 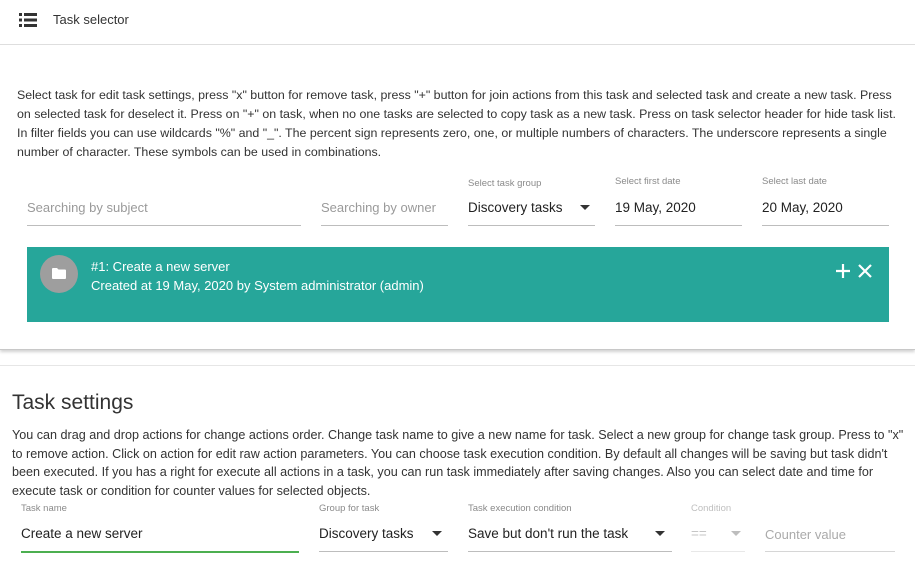 I want to click on subject-filter: Searching by subject, so click(x=164, y=208).